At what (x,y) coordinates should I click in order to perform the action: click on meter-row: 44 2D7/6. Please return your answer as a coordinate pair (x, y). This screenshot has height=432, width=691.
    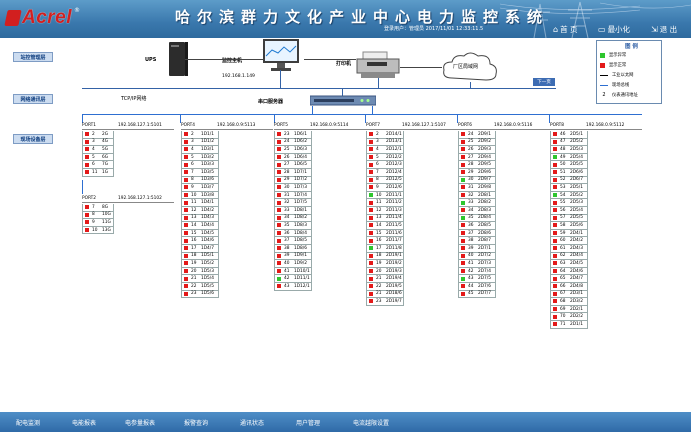
    Looking at the image, I should click on (477, 287).